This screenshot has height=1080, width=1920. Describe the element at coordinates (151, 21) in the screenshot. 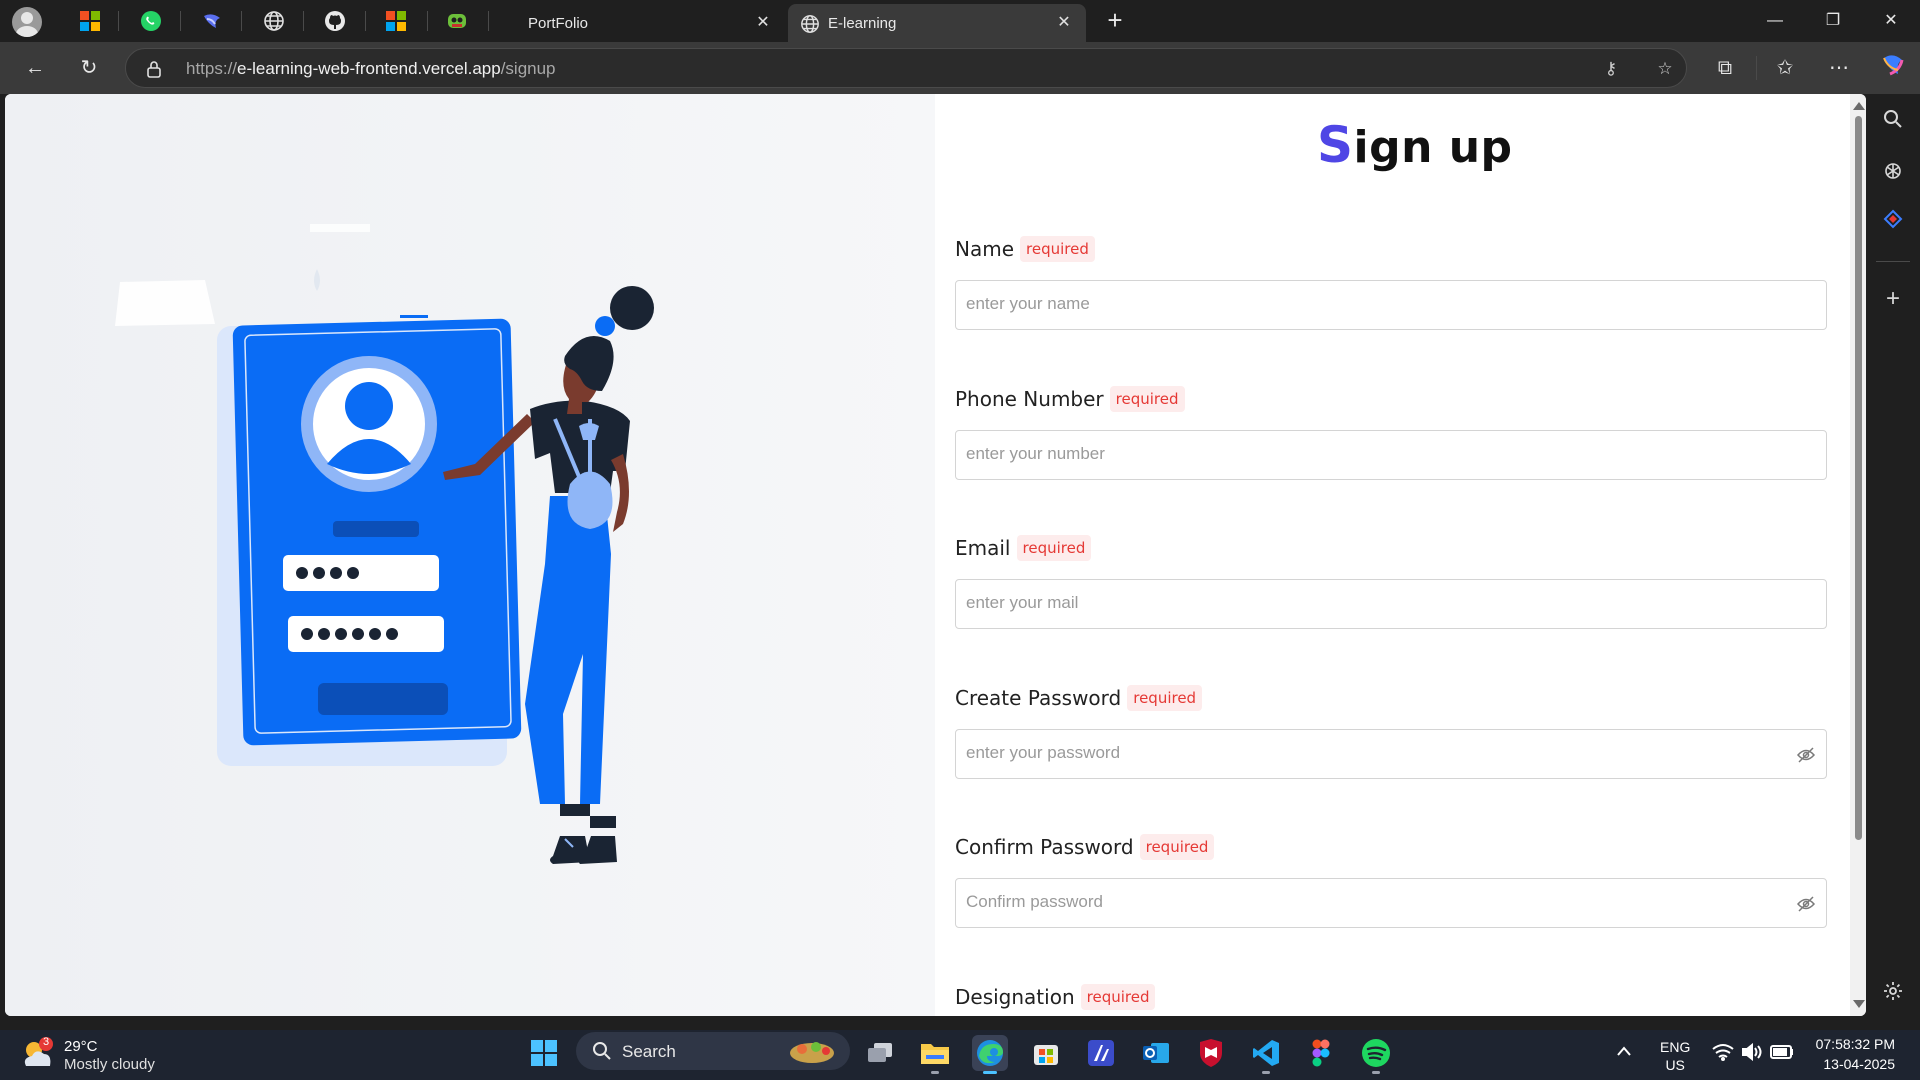

I see `whatsapp-icon` at that location.